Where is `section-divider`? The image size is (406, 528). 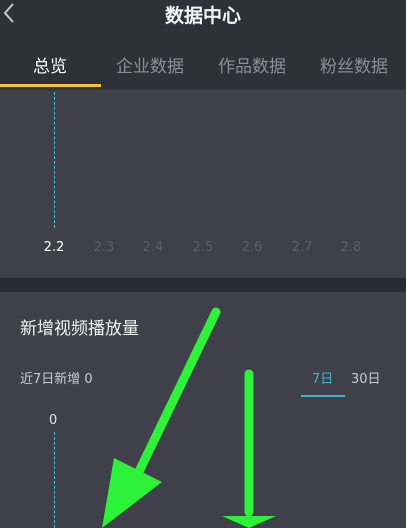
section-divider is located at coordinates (203, 285).